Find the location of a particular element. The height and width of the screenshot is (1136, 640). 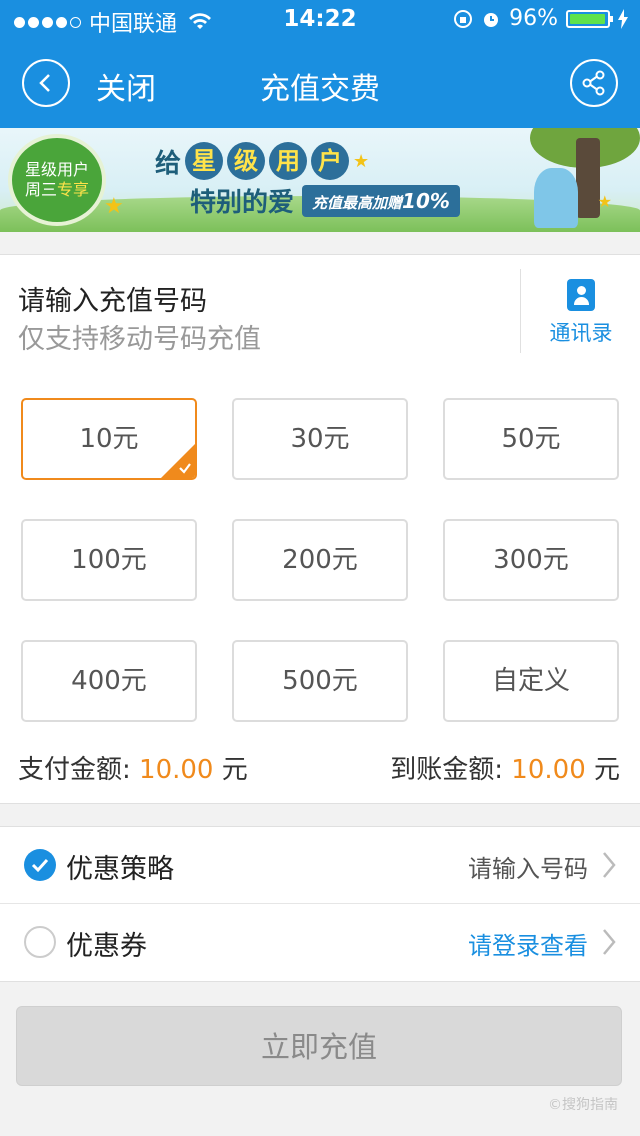

strategy-checkbox is located at coordinates (40, 865).